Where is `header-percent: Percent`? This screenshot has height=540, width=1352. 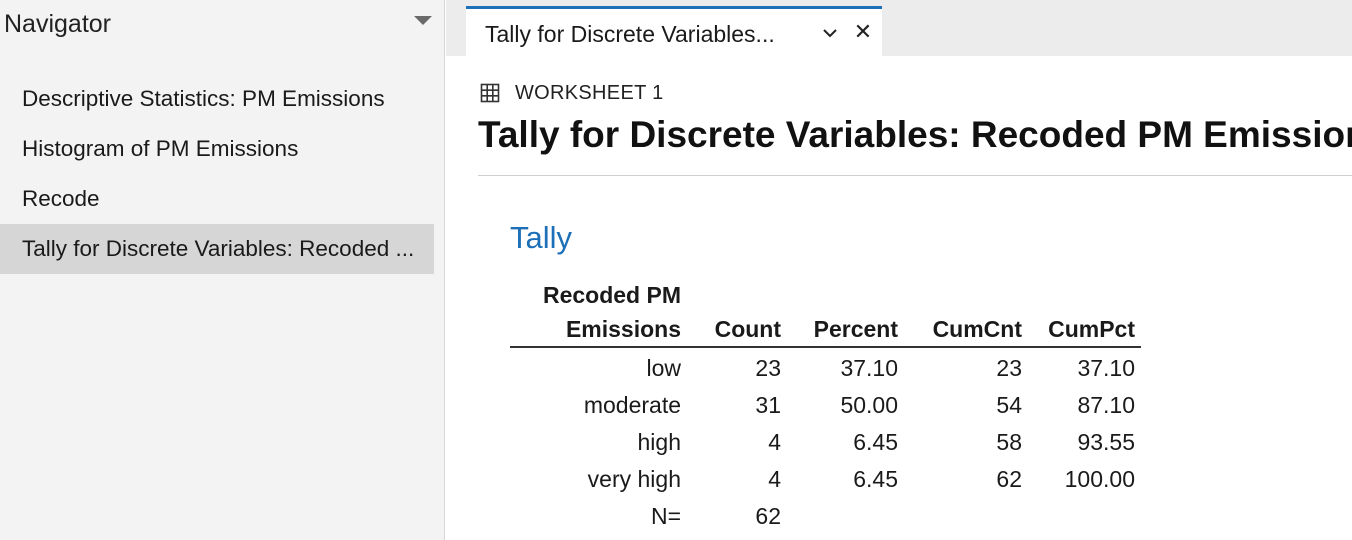 header-percent: Percent is located at coordinates (839, 313).